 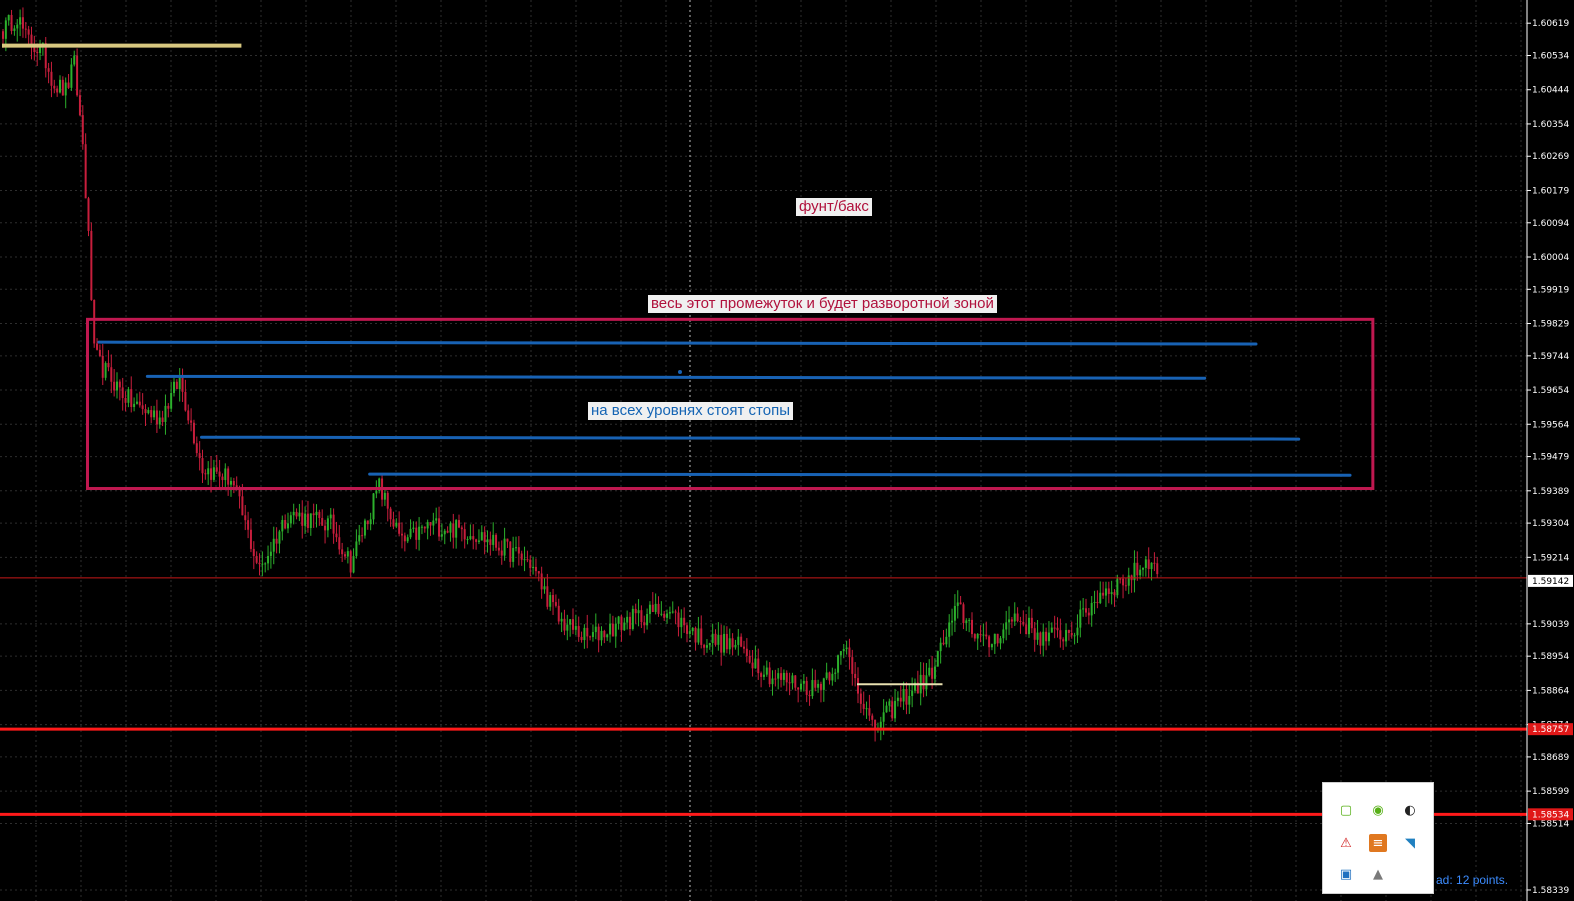 I want to click on annotation-pair: фунт/бакс, so click(x=834, y=207).